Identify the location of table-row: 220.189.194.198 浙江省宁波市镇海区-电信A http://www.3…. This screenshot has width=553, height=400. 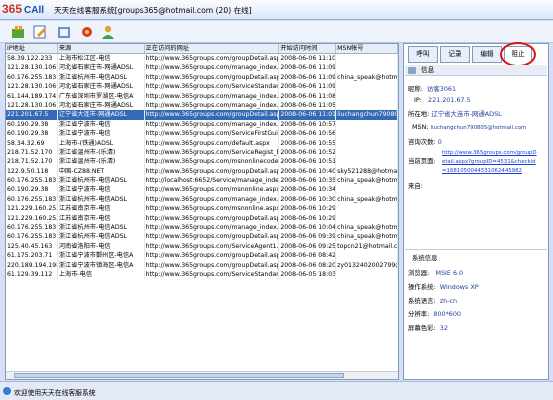
(202, 265).